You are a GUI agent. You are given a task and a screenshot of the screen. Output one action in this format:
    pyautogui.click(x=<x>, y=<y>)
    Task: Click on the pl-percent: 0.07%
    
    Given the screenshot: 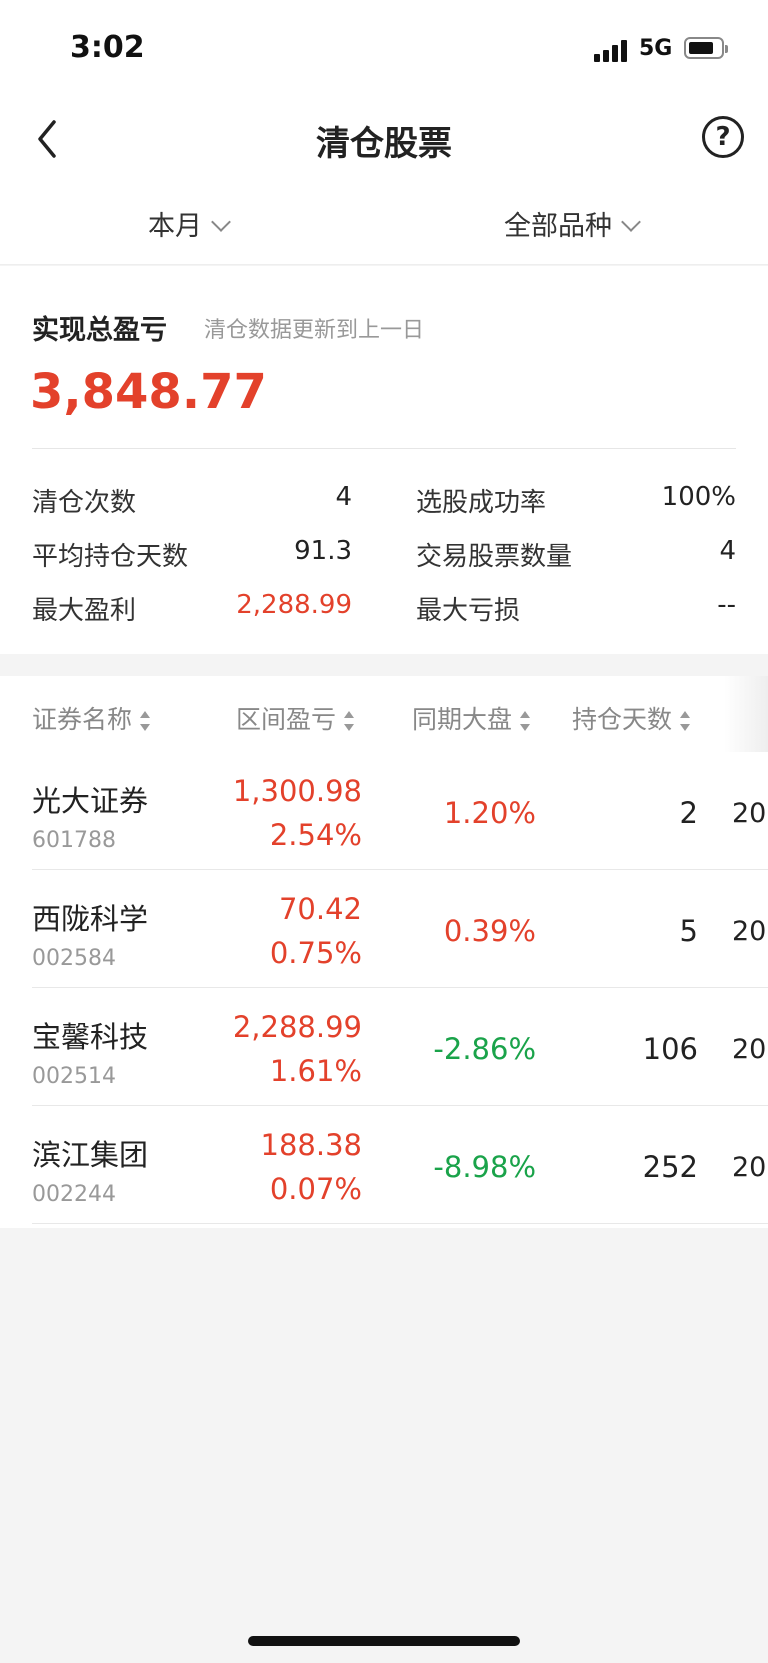 What is the action you would take?
    pyautogui.click(x=315, y=1189)
    